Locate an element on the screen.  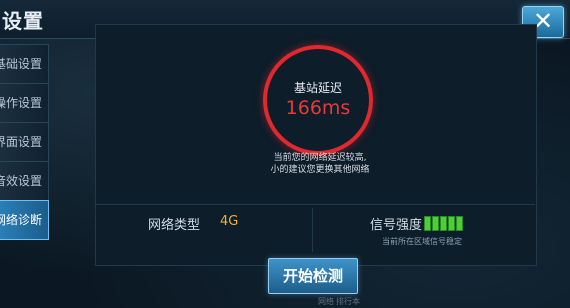
sidebar-item-sound: 音效设置 is located at coordinates (24, 181).